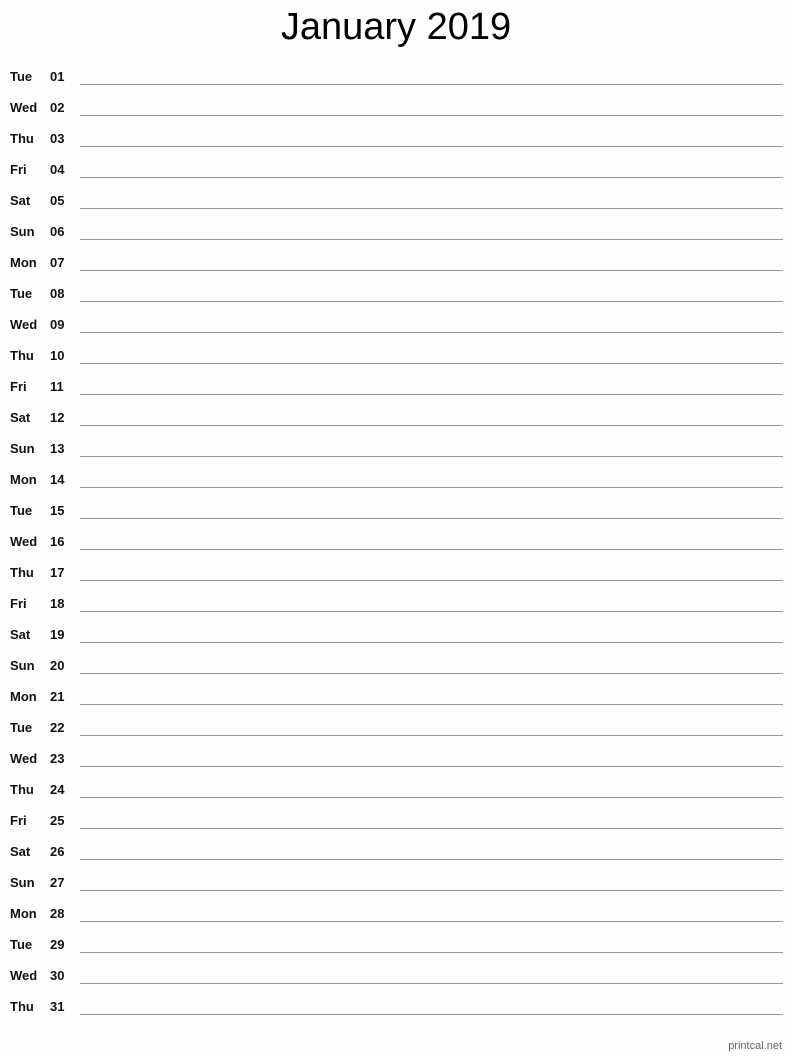 The width and height of the screenshot is (792, 1056). I want to click on day-row: Tue 29, so click(396, 952).